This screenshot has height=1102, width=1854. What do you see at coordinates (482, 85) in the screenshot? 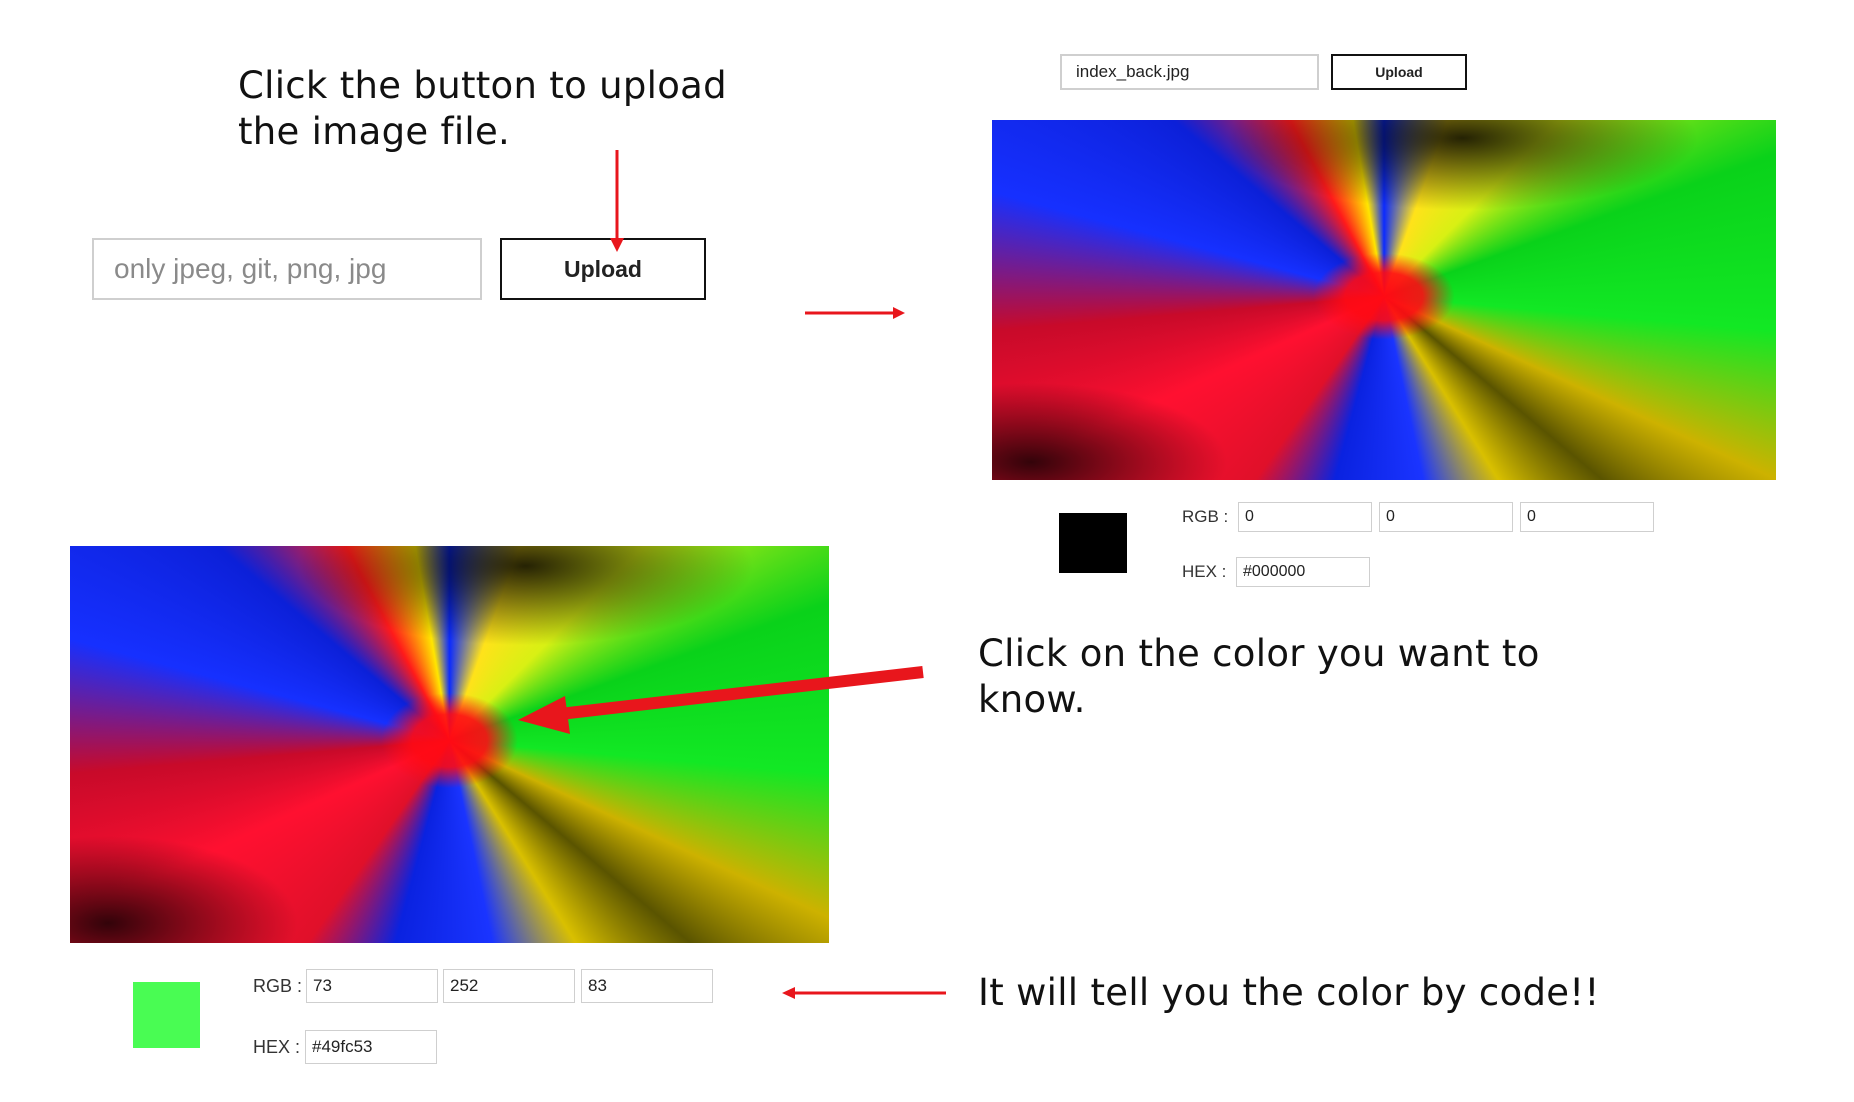
I see `step1-caption-line1: Click the button to upload` at bounding box center [482, 85].